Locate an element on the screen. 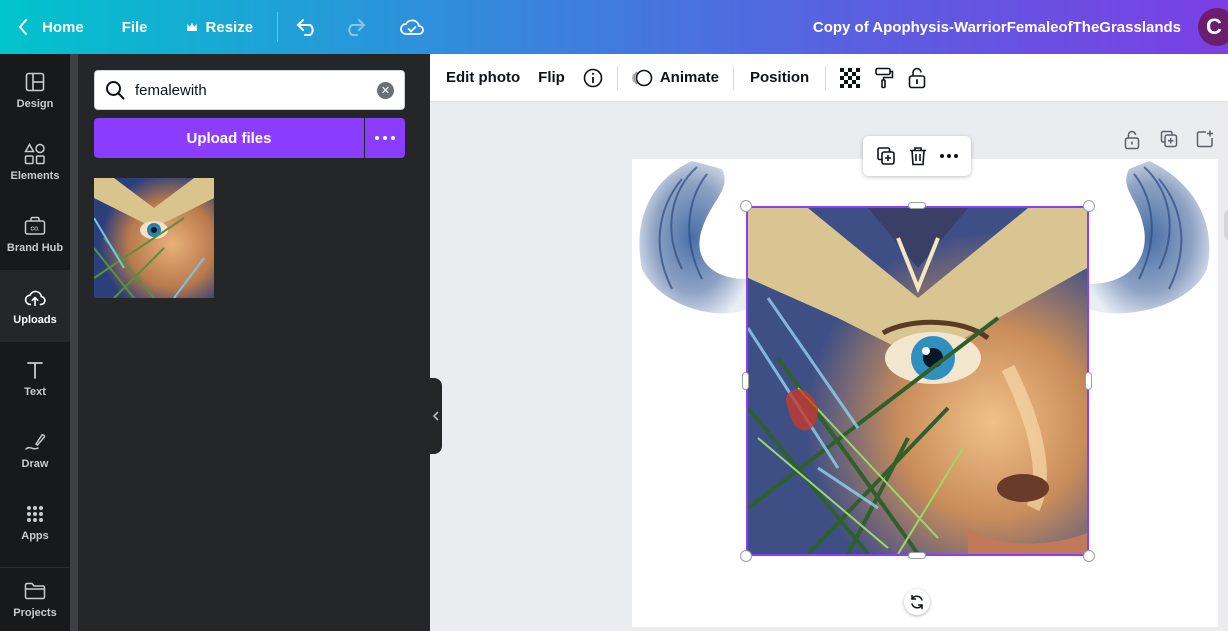 The image size is (1228, 631). resize-handle-bottom is located at coordinates (917, 555).